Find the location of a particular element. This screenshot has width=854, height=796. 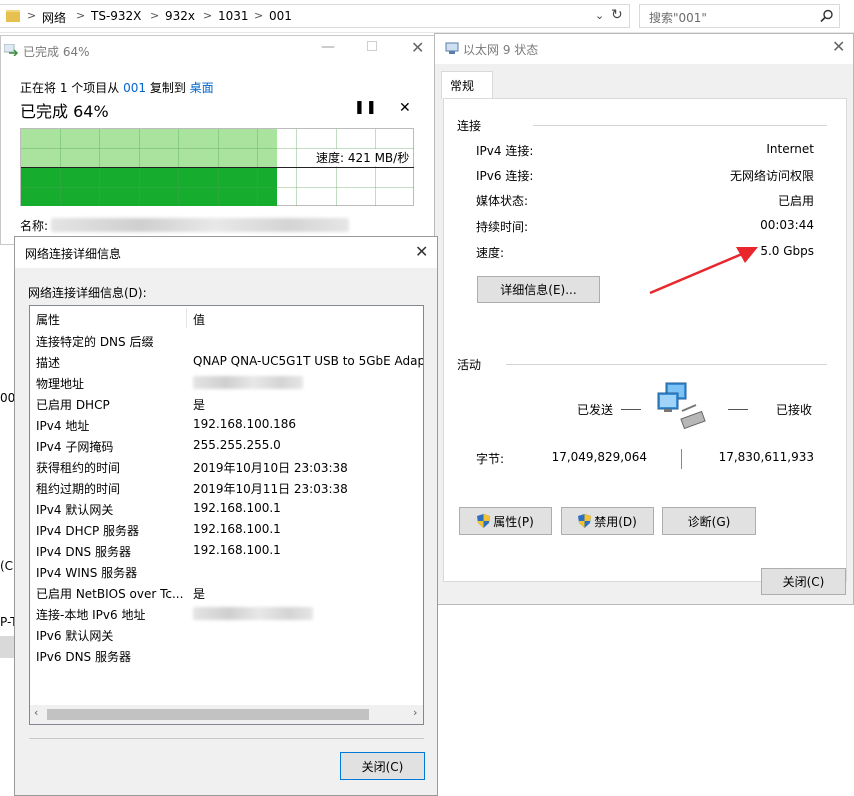

address-box: > 网络 > TS-932X > 932x > 1031 > 001 ⌄ ↻ is located at coordinates (315, 16).